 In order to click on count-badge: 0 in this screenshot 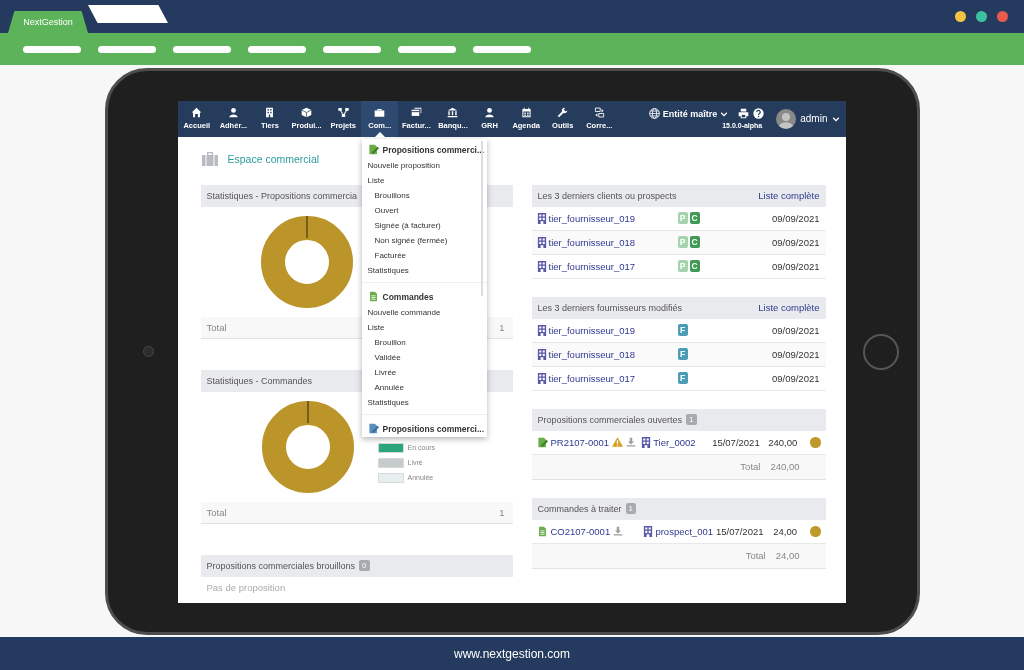, I will do `click(364, 565)`.